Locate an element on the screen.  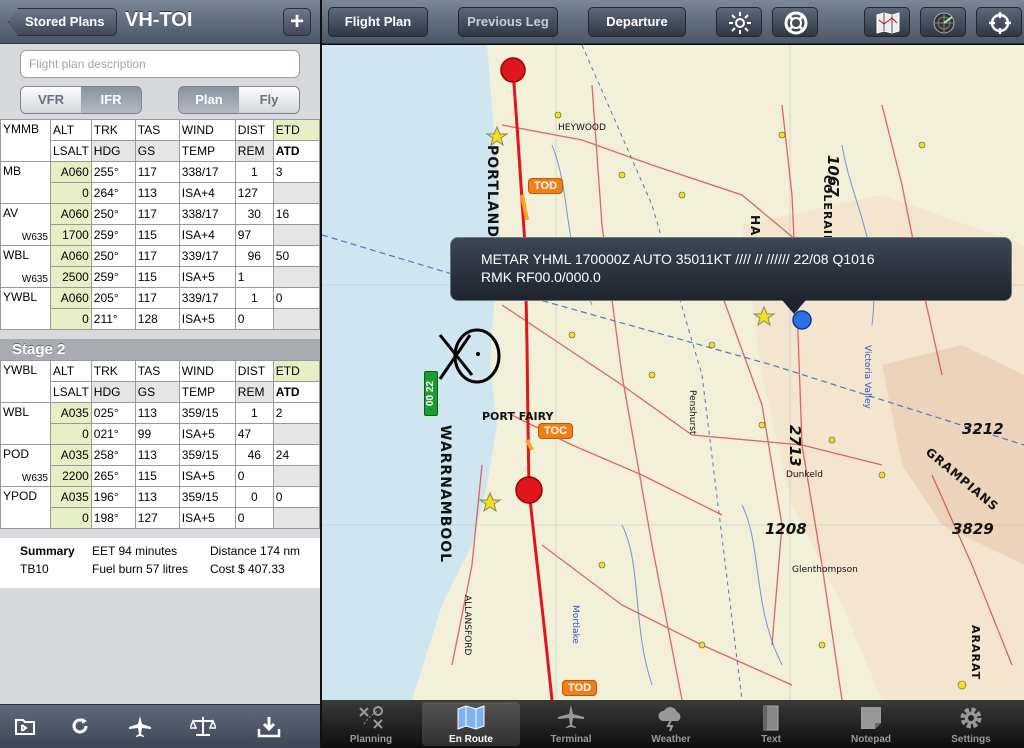
table-row: WBL A035 025° 113 359/15 1 2 is located at coordinates (160, 423).